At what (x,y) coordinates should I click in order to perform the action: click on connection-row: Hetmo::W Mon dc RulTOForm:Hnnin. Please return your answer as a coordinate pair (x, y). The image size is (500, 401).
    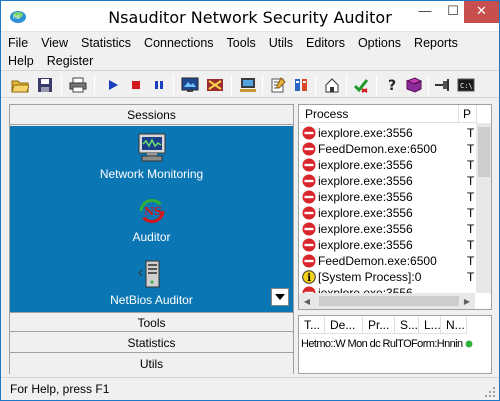
    Looking at the image, I should click on (387, 344).